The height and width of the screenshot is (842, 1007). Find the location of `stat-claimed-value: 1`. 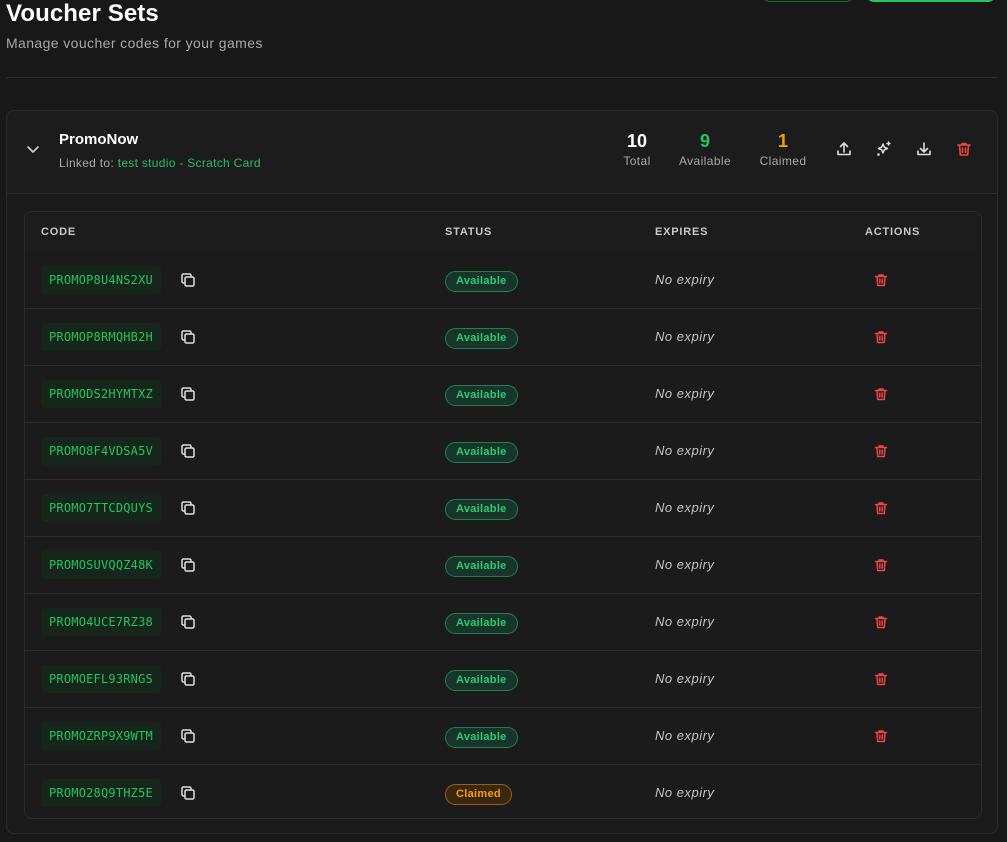

stat-claimed-value: 1 is located at coordinates (782, 141).